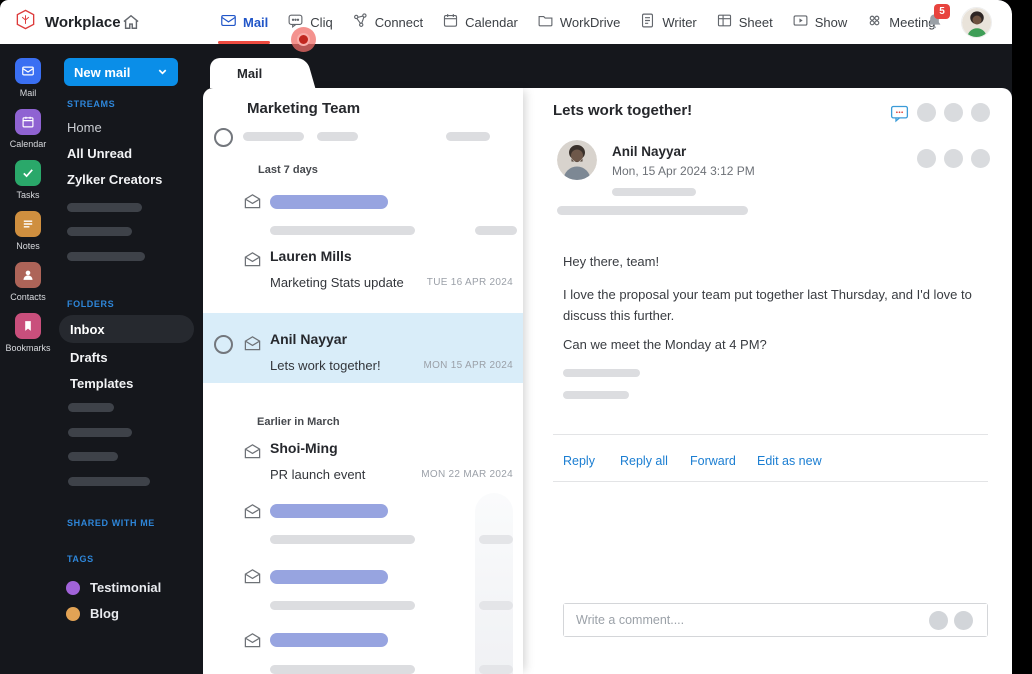 This screenshot has height=674, width=1032. Describe the element at coordinates (467, 474) in the screenshot. I see `mail-date: MON 22 MAR 2024` at that location.